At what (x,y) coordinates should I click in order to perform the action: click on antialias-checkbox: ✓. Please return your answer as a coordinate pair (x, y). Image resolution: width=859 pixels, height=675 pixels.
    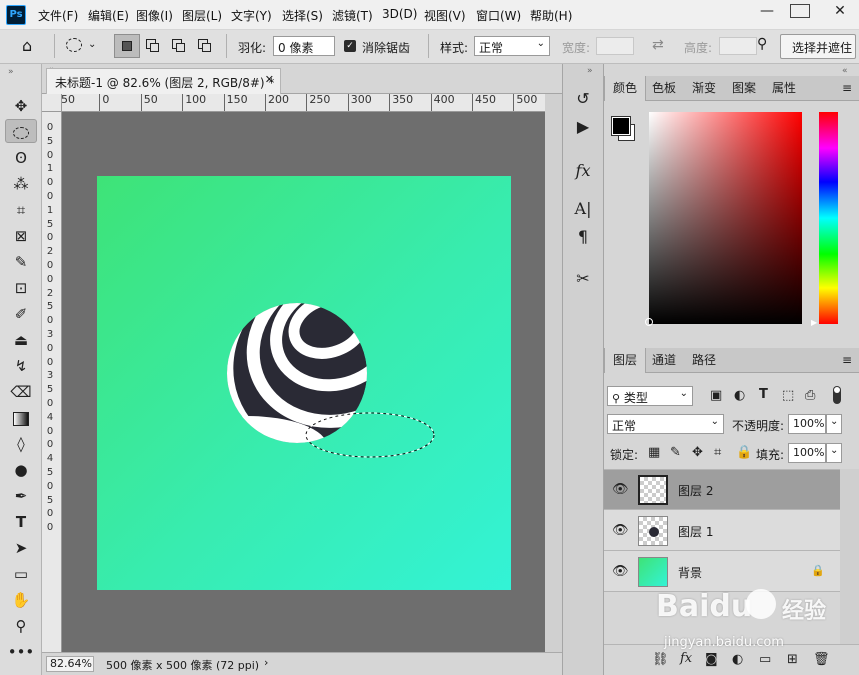
    Looking at the image, I should click on (350, 46).